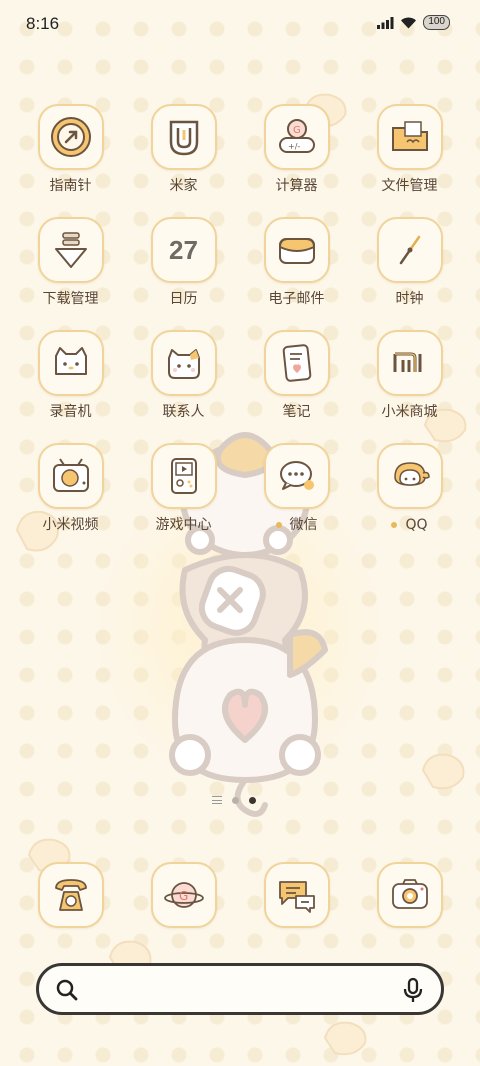 Image resolution: width=480 pixels, height=1066 pixels. I want to click on app-calculator: G +/- 计算器, so click(296, 150).